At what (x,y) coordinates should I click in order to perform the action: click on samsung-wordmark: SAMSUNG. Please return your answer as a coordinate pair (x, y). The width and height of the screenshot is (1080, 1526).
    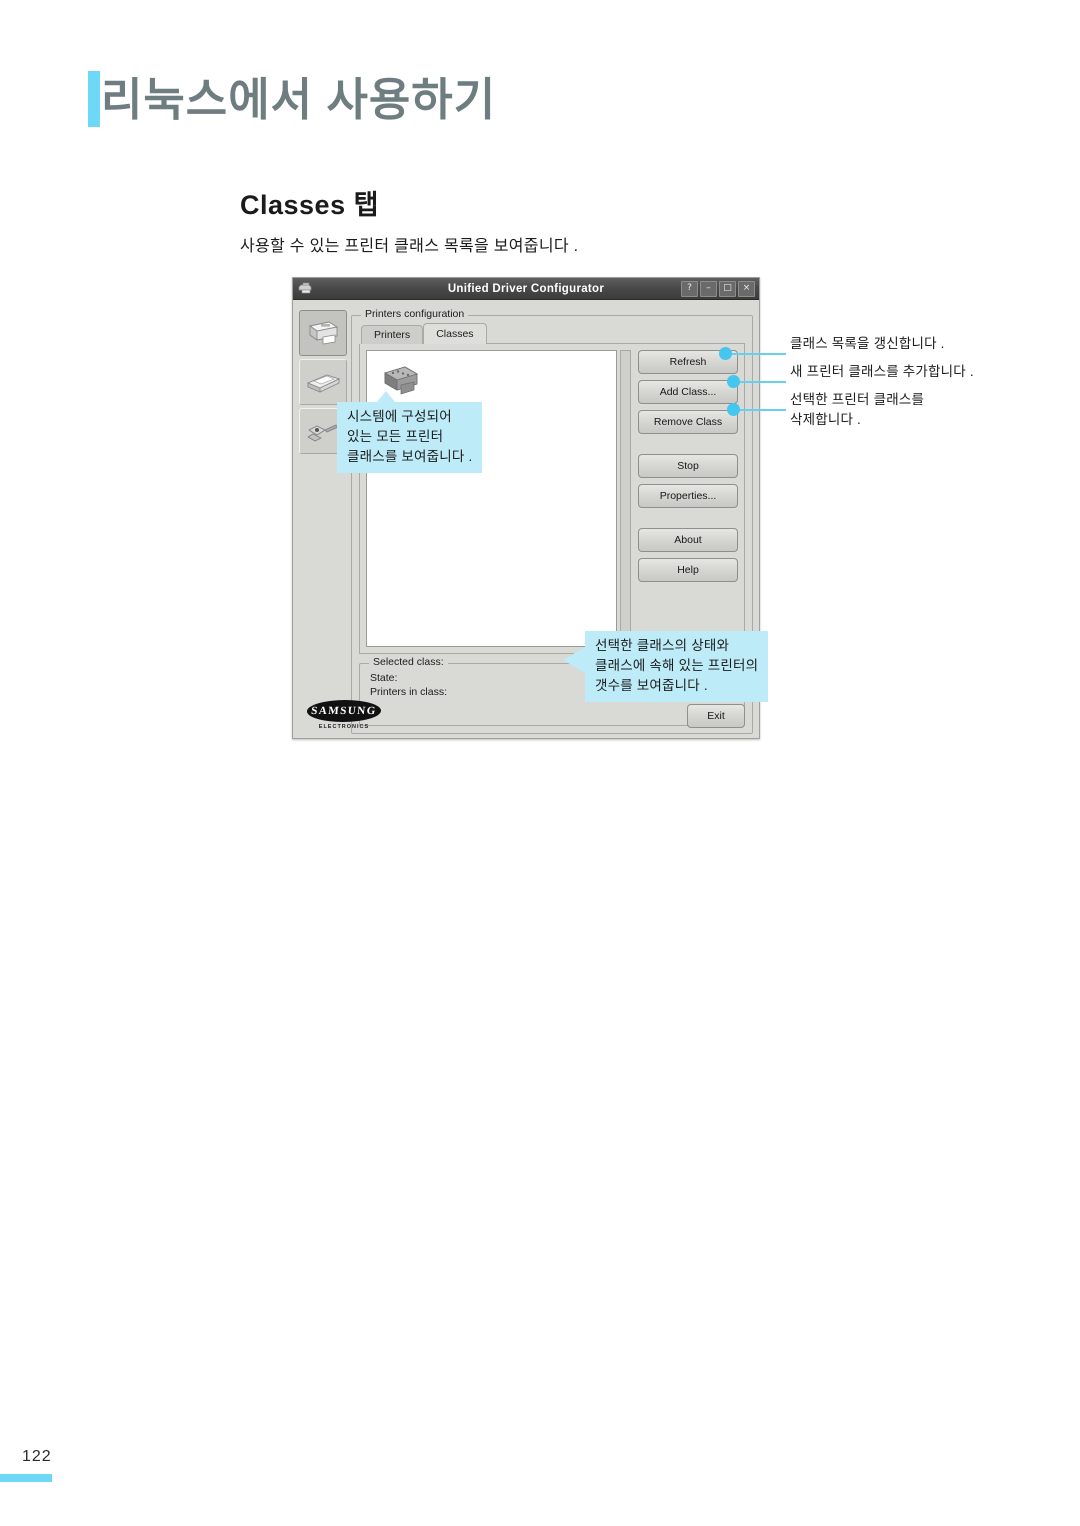
    Looking at the image, I should click on (344, 711).